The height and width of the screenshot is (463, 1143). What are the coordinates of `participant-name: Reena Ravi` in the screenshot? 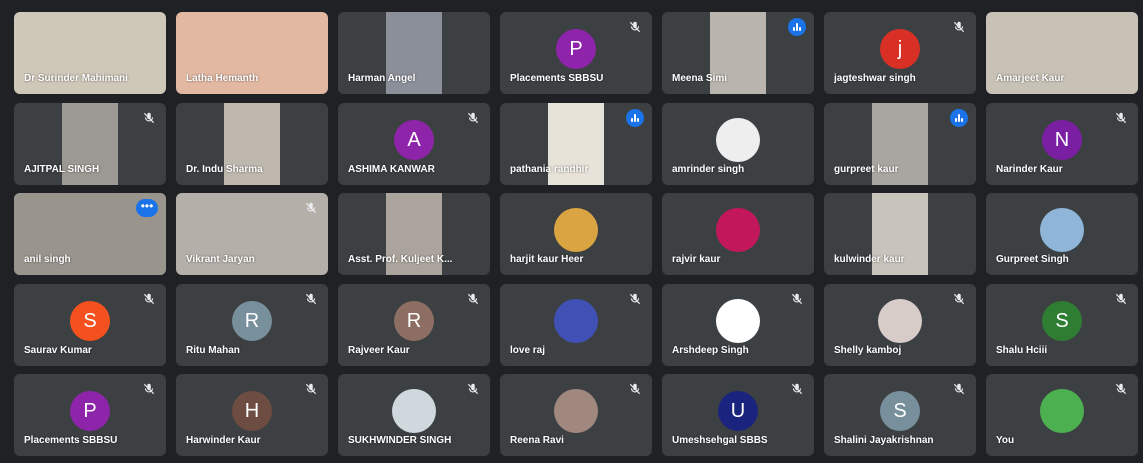 It's located at (537, 440).